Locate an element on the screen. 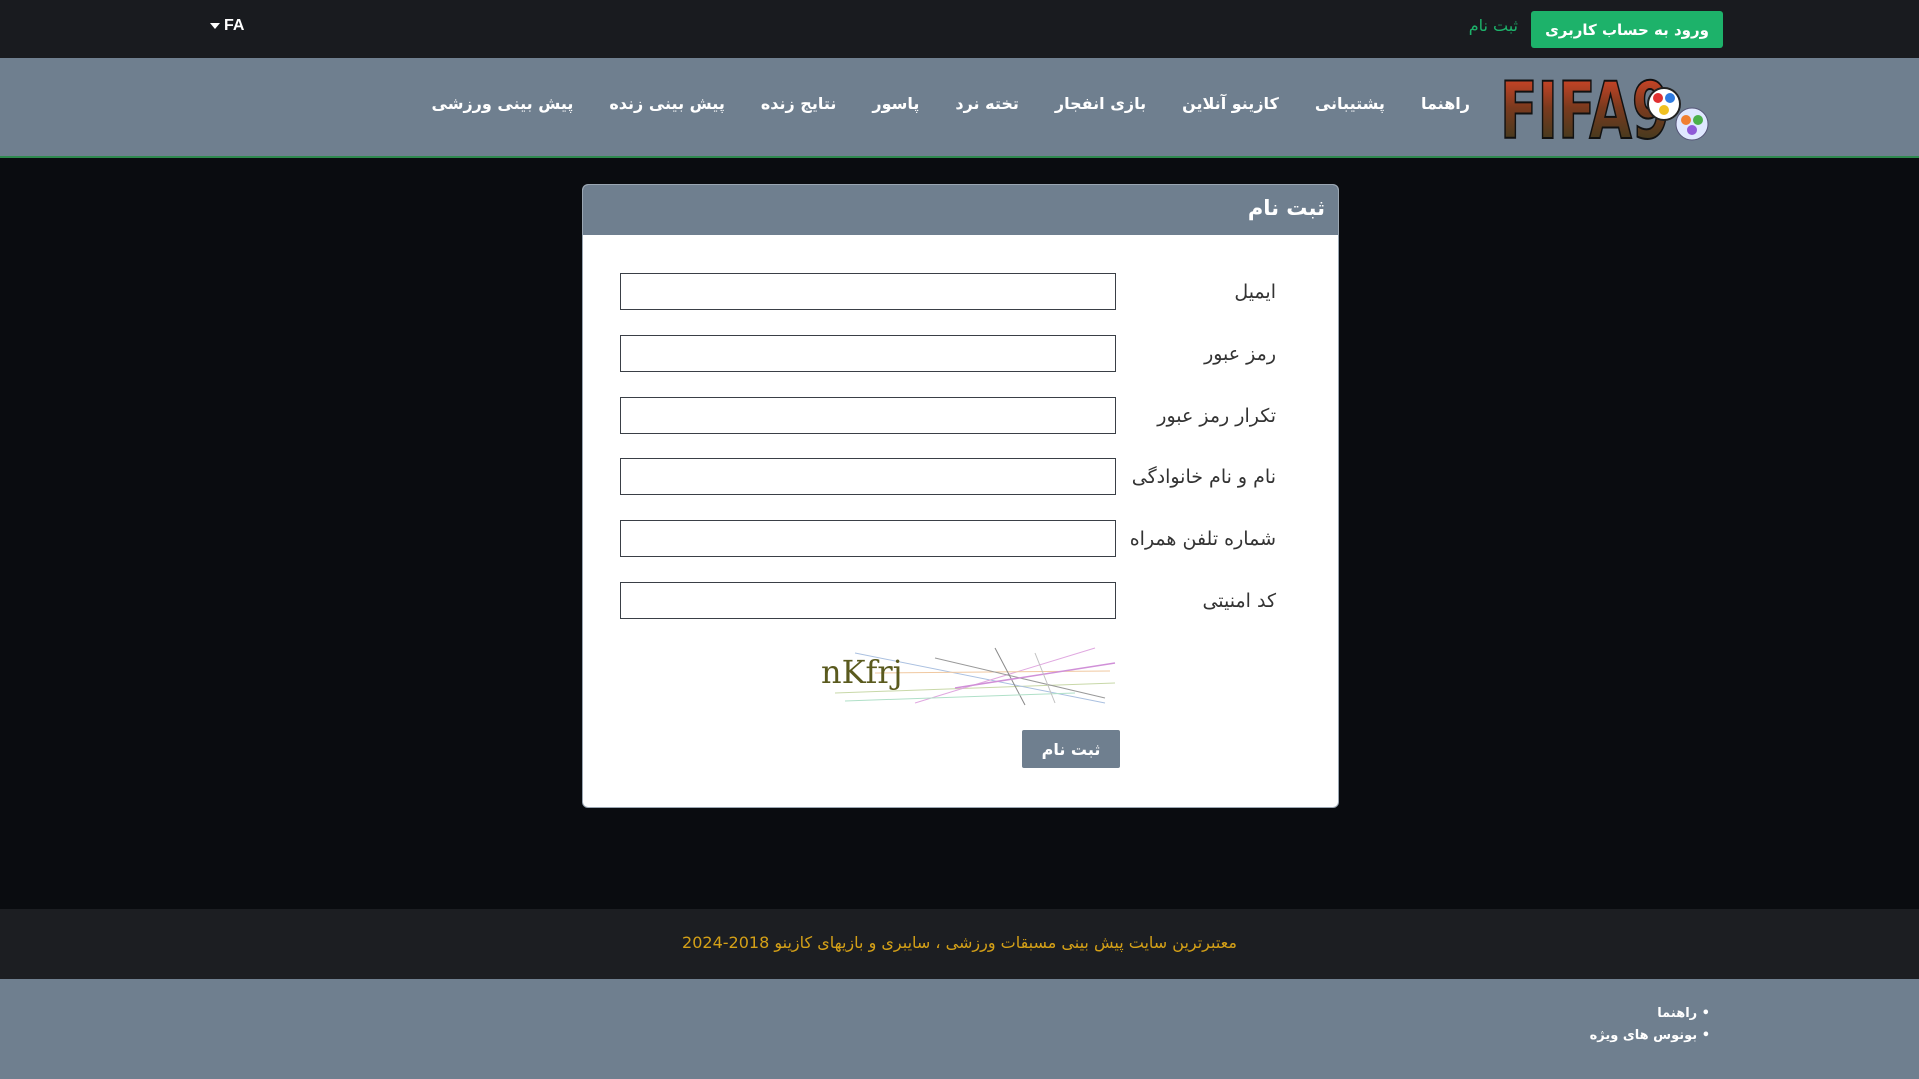 This screenshot has width=1919, height=1079. security-code-field is located at coordinates (868, 600).